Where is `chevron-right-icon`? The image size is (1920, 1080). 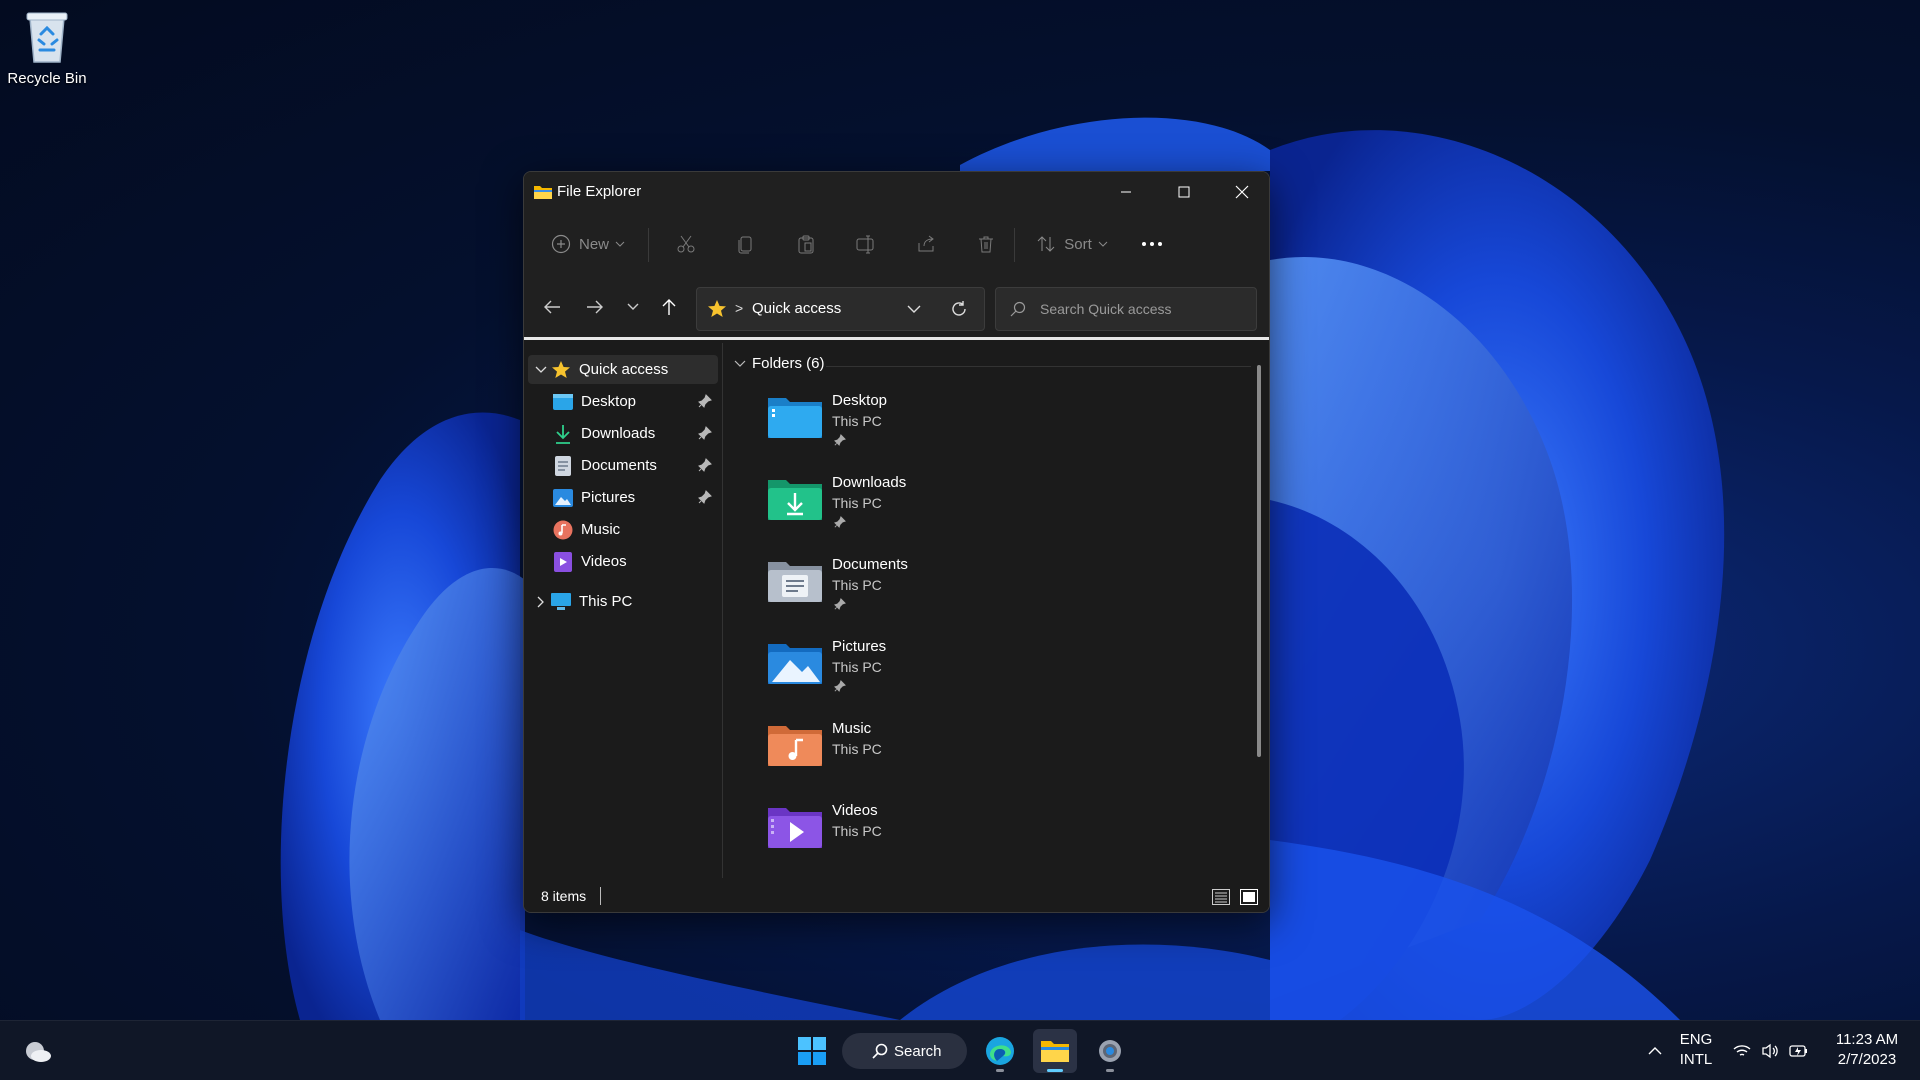 chevron-right-icon is located at coordinates (541, 602).